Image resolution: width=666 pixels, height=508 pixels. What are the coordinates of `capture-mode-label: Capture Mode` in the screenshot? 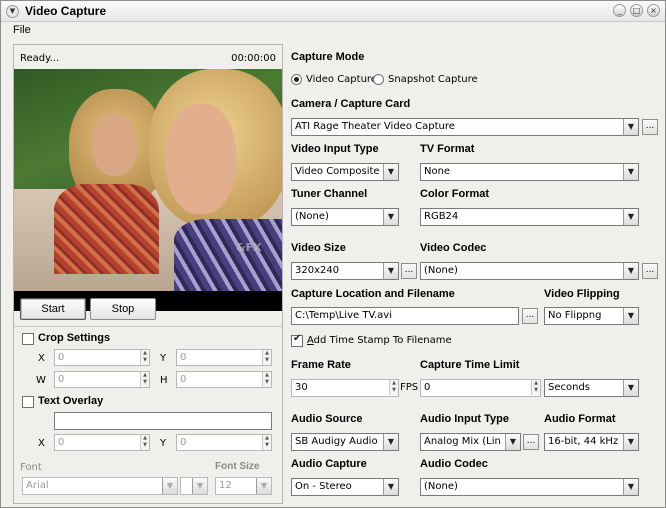 It's located at (328, 57).